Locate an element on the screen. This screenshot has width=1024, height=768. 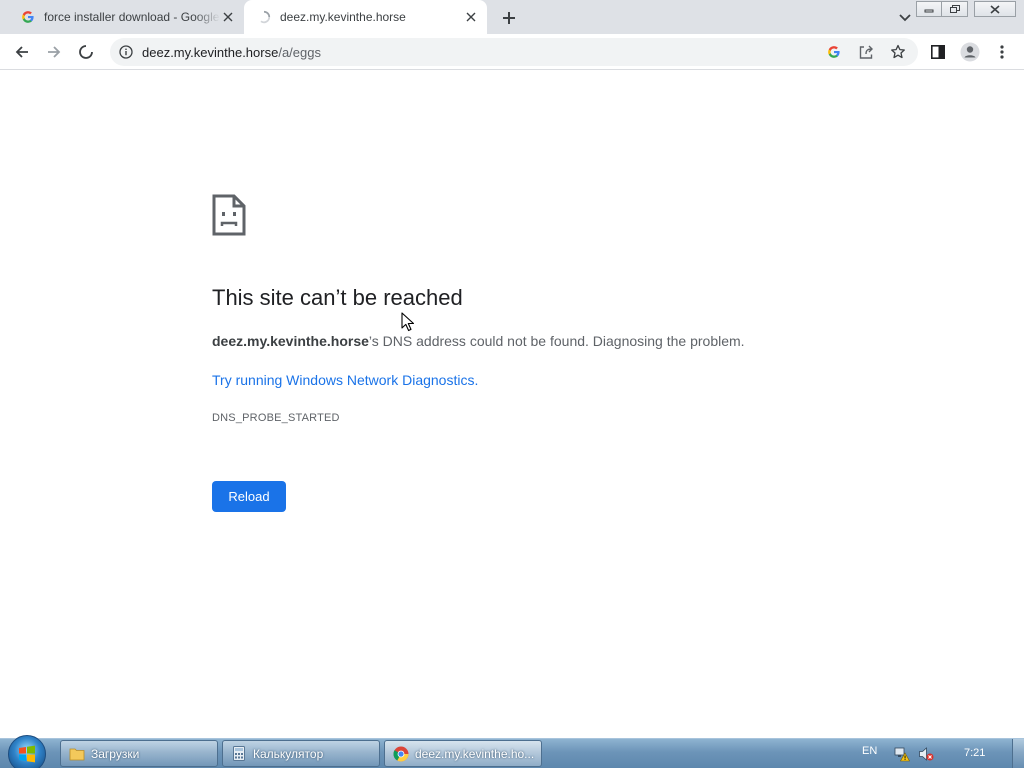
tab-deez: deez.my.kevinthe.horse is located at coordinates (365, 17).